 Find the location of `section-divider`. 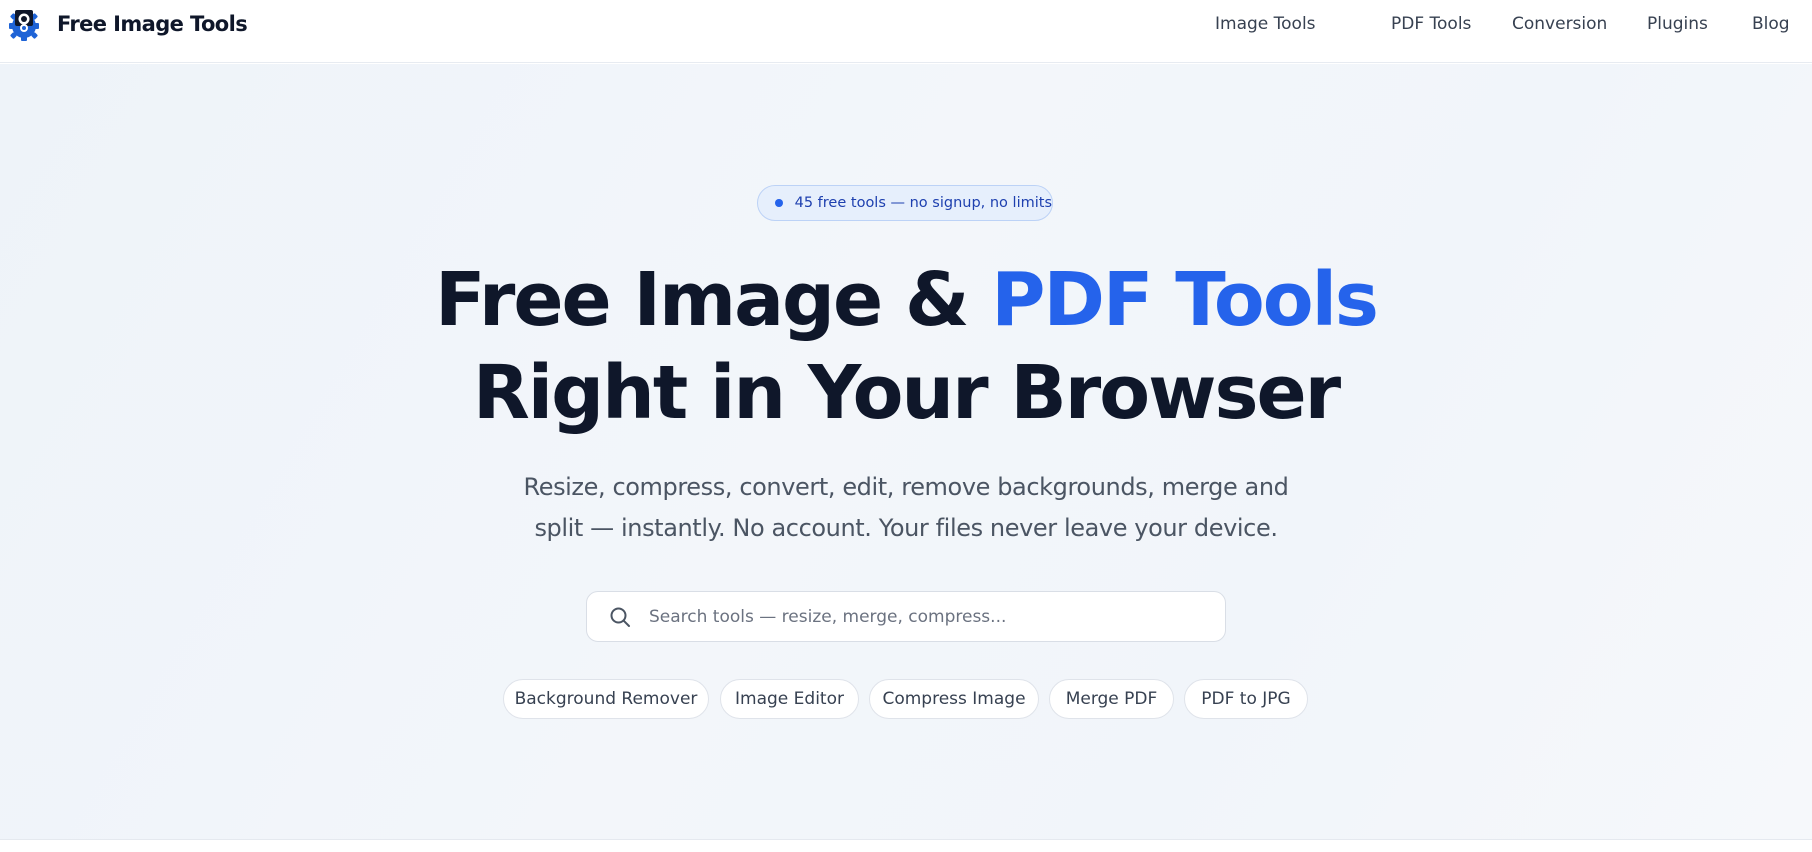

section-divider is located at coordinates (906, 839).